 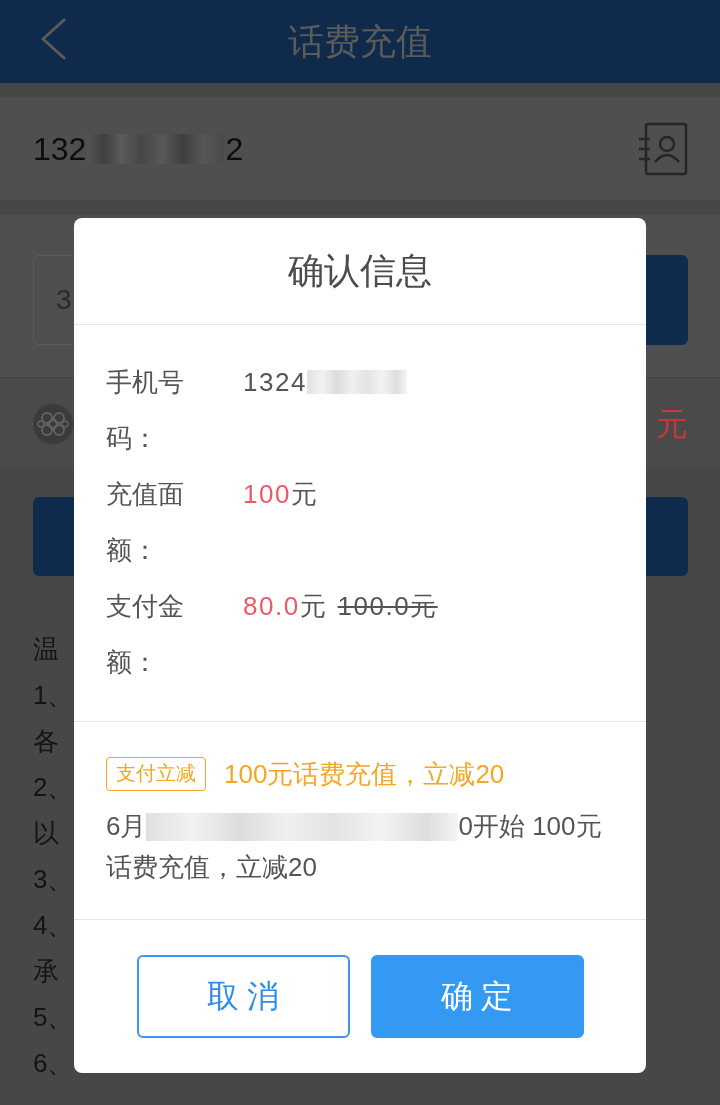 What do you see at coordinates (145, 522) in the screenshot?
I see `field-label: 充值面额：` at bounding box center [145, 522].